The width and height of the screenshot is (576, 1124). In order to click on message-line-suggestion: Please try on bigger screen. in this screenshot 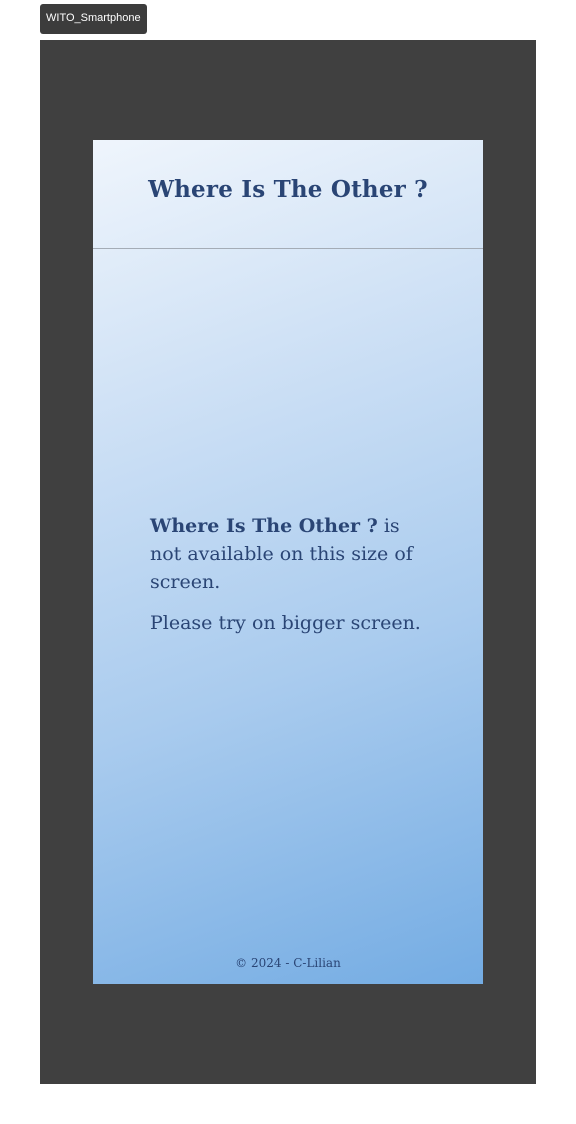, I will do `click(285, 623)`.